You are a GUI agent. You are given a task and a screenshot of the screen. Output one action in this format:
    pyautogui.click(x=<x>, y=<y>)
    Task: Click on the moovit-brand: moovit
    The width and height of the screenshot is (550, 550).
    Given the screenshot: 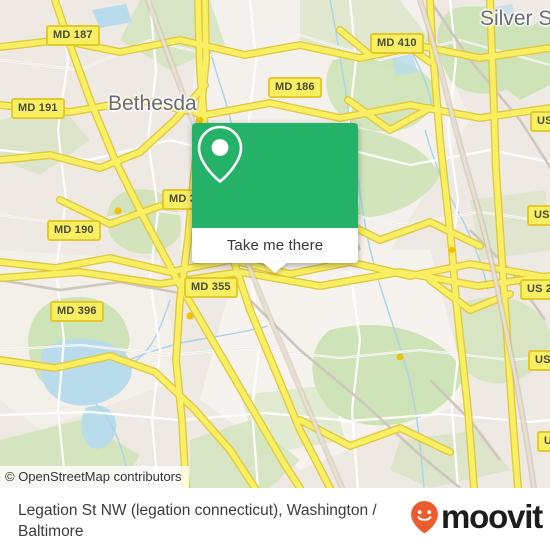 What is the action you would take?
    pyautogui.click(x=476, y=516)
    